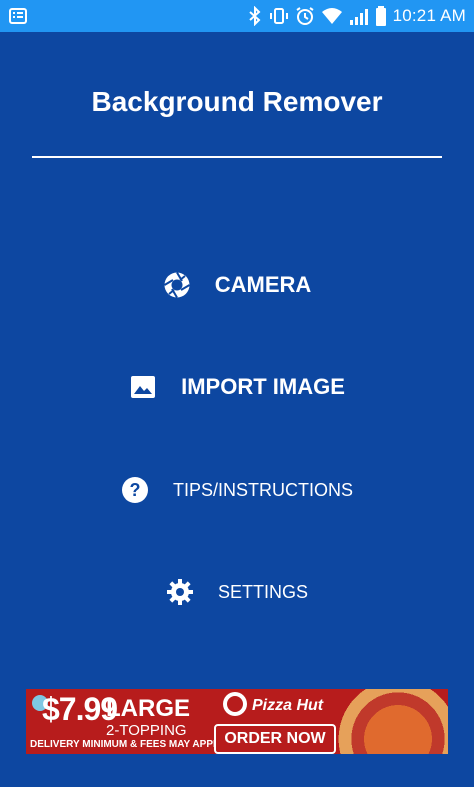 This screenshot has width=474, height=787. Describe the element at coordinates (305, 16) in the screenshot. I see `alarm-icon` at that location.